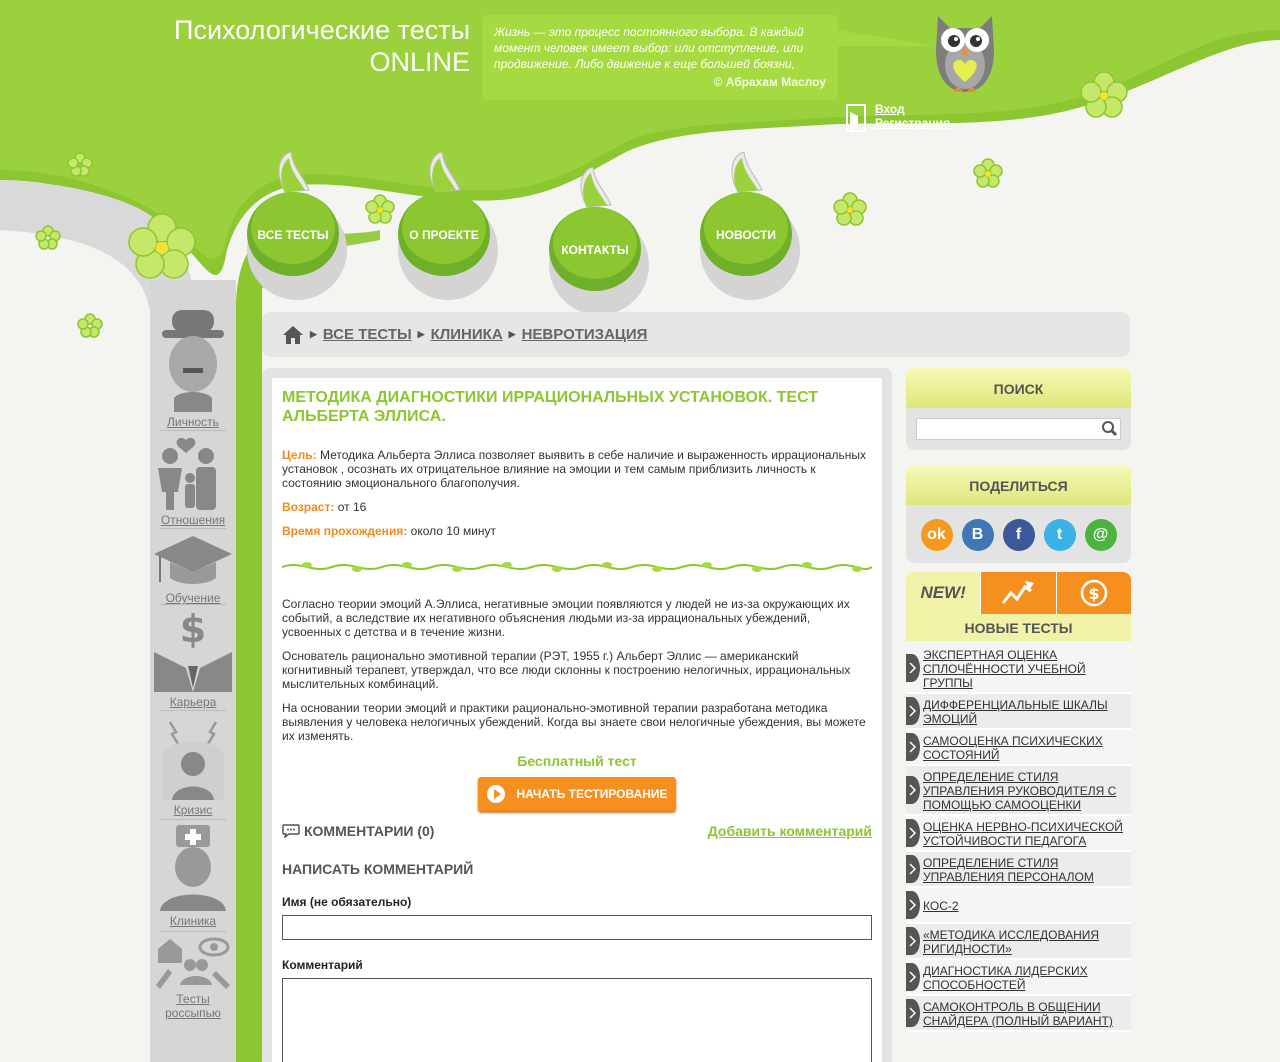  What do you see at coordinates (193, 422) in the screenshot?
I see `sidebar-item-label: Личность` at bounding box center [193, 422].